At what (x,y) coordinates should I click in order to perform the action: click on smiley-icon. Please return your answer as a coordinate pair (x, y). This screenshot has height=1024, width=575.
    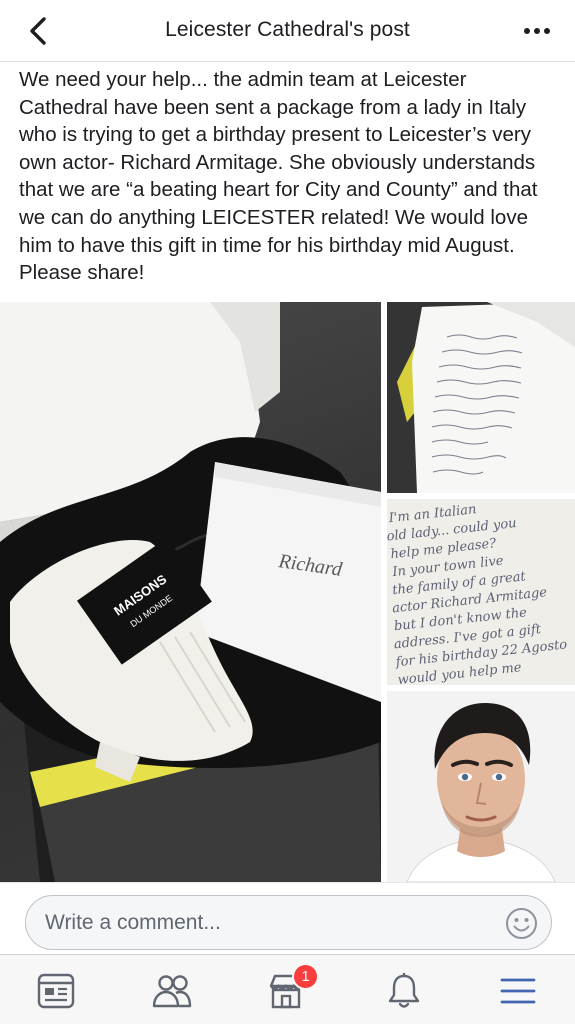
    Looking at the image, I should click on (521, 923).